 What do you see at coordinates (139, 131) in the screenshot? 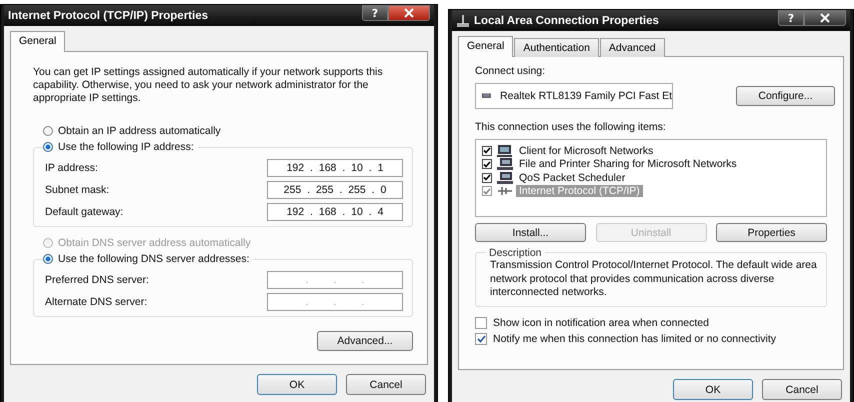
I see `radio-label: Obtain an IP address automatically` at bounding box center [139, 131].